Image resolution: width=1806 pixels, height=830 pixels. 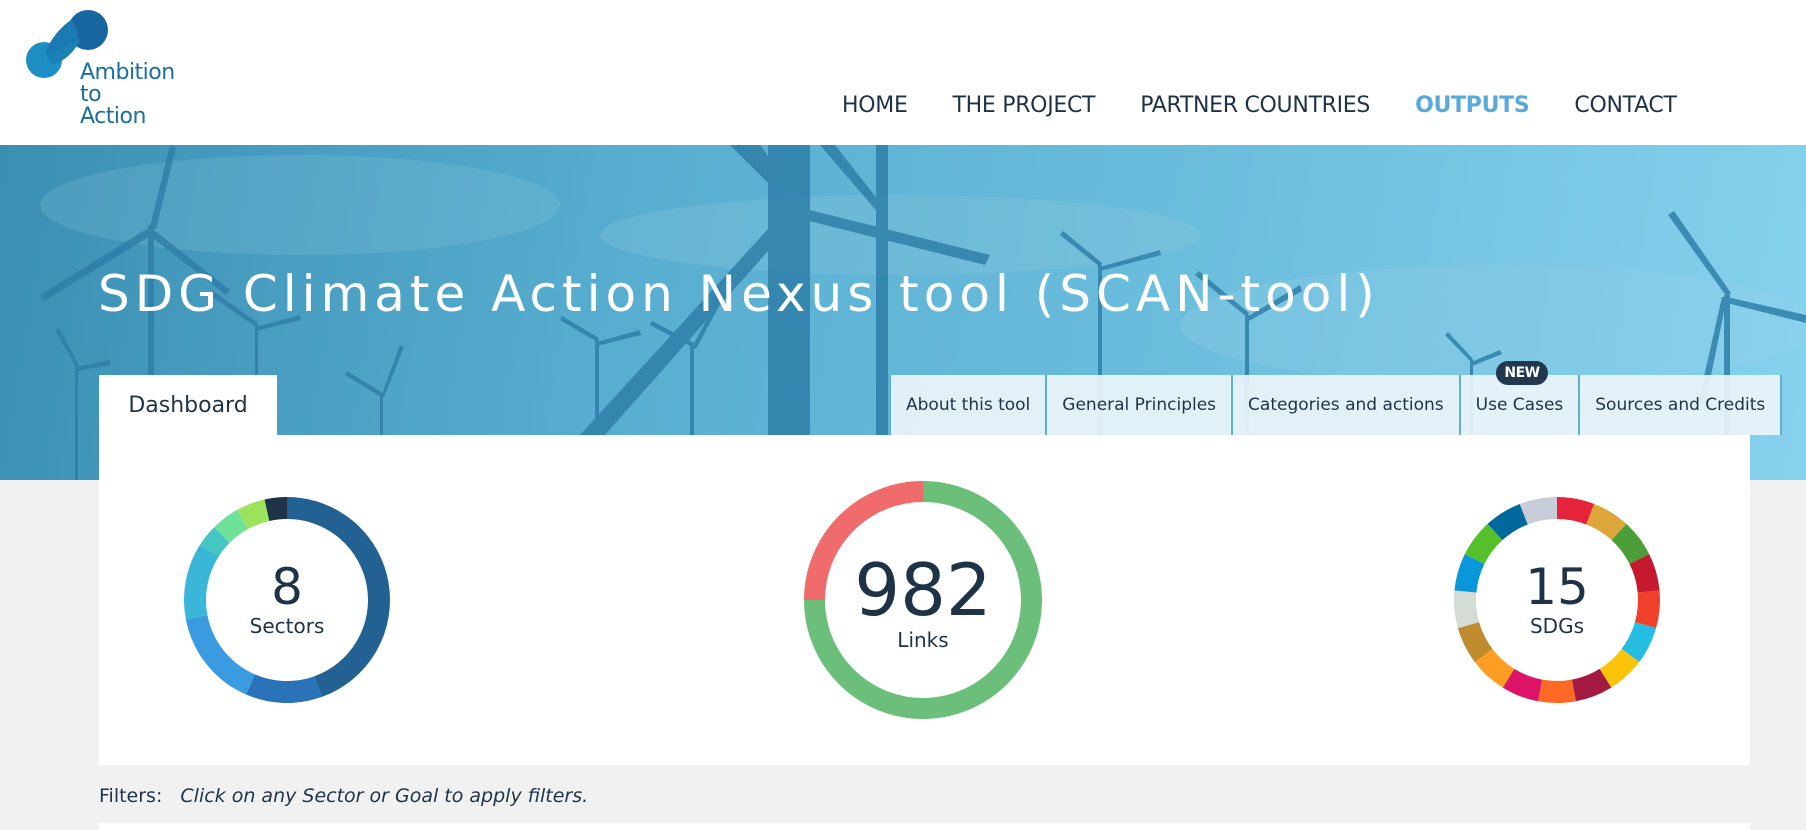 What do you see at coordinates (1519, 405) in the screenshot?
I see `tab-label: Use Cases` at bounding box center [1519, 405].